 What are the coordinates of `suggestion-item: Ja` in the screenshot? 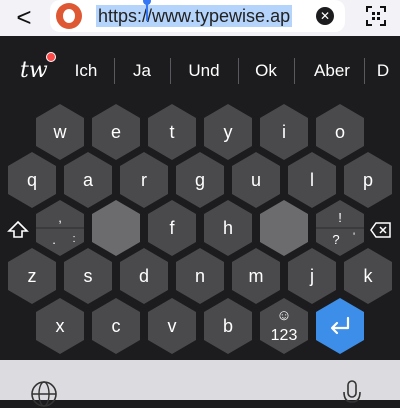 It's located at (142, 71).